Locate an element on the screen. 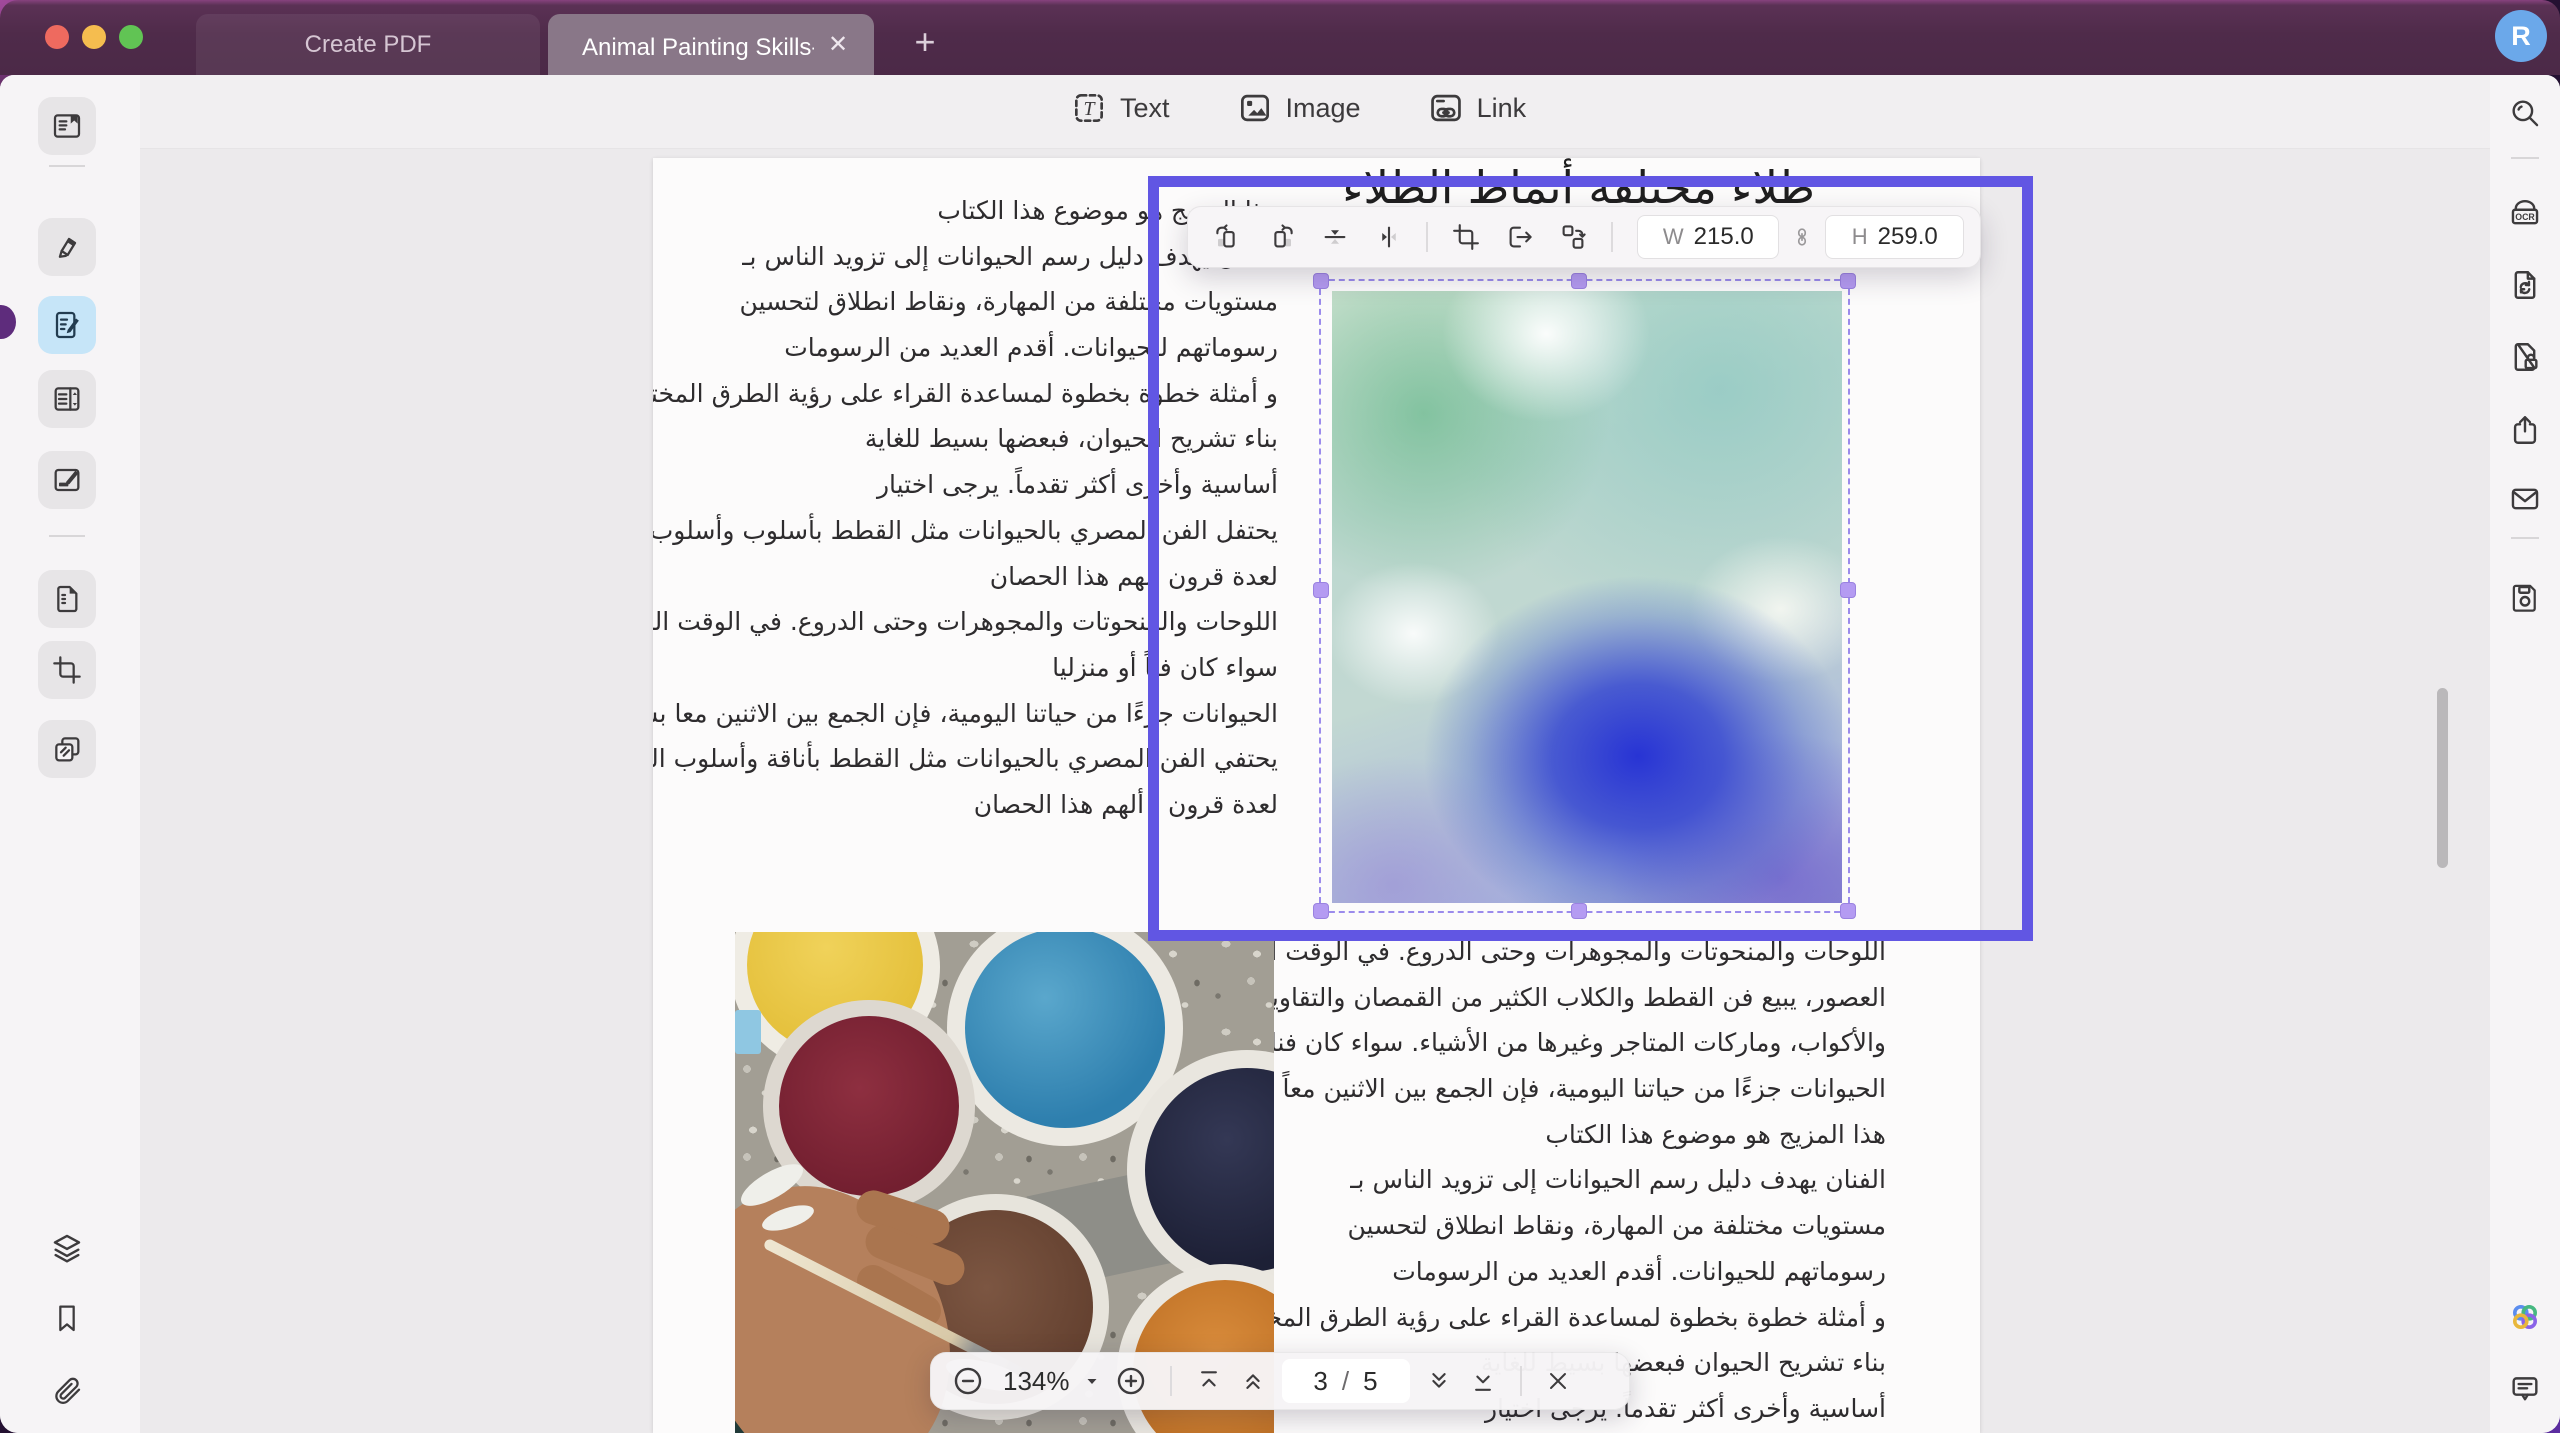 Image resolution: width=2560 pixels, height=1433 pixels. rotate-left-button is located at coordinates (1228, 237).